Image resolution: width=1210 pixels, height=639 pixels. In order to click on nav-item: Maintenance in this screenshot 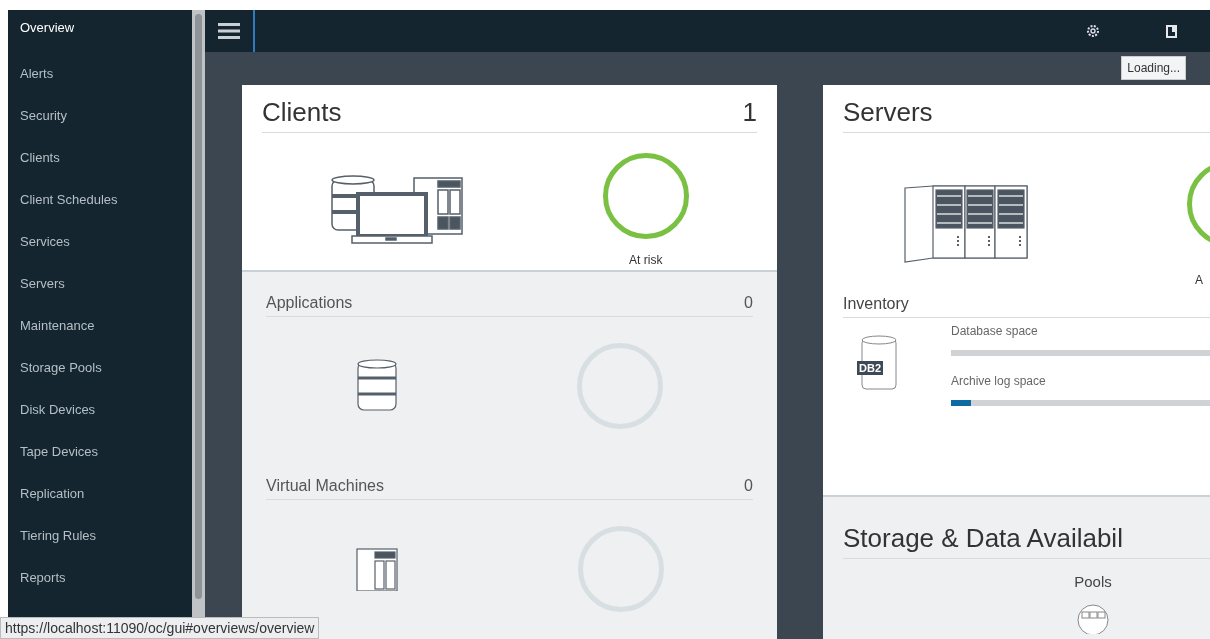, I will do `click(106, 325)`.